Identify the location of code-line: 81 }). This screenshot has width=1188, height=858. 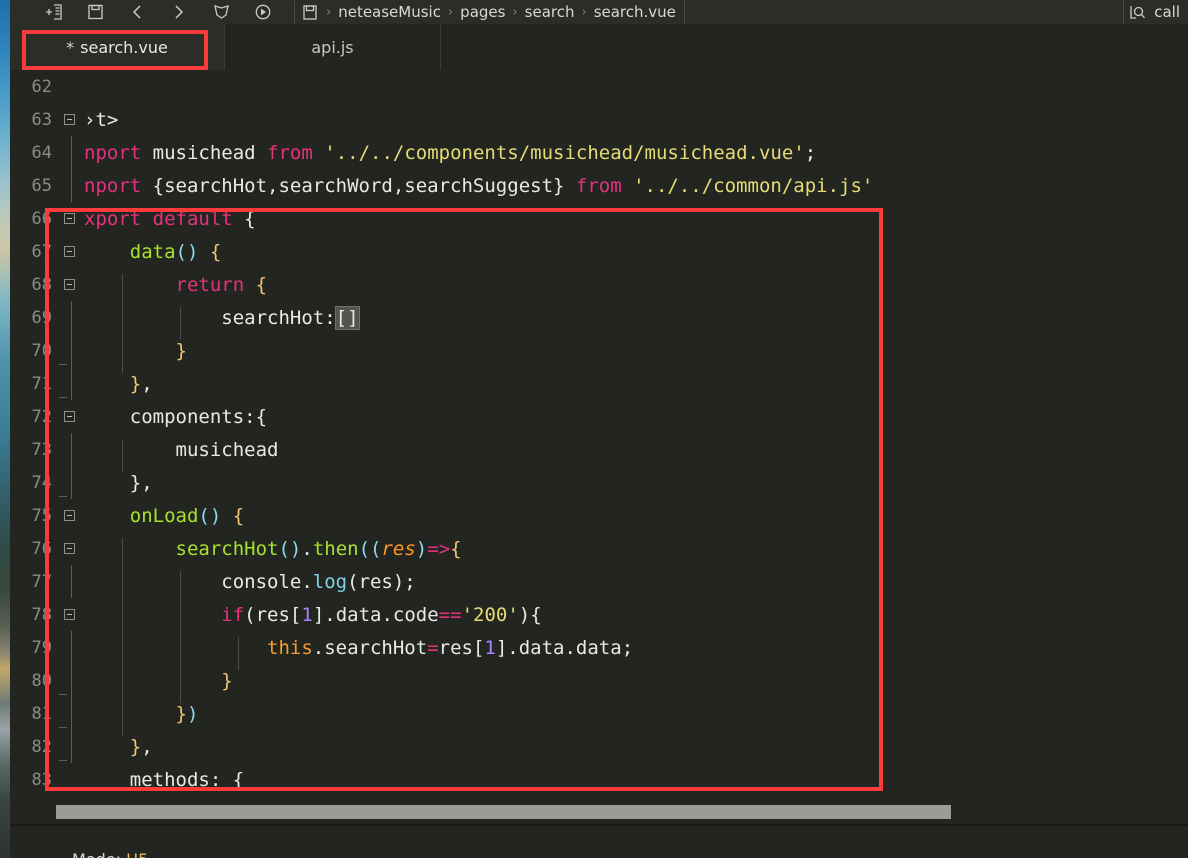
(599, 716).